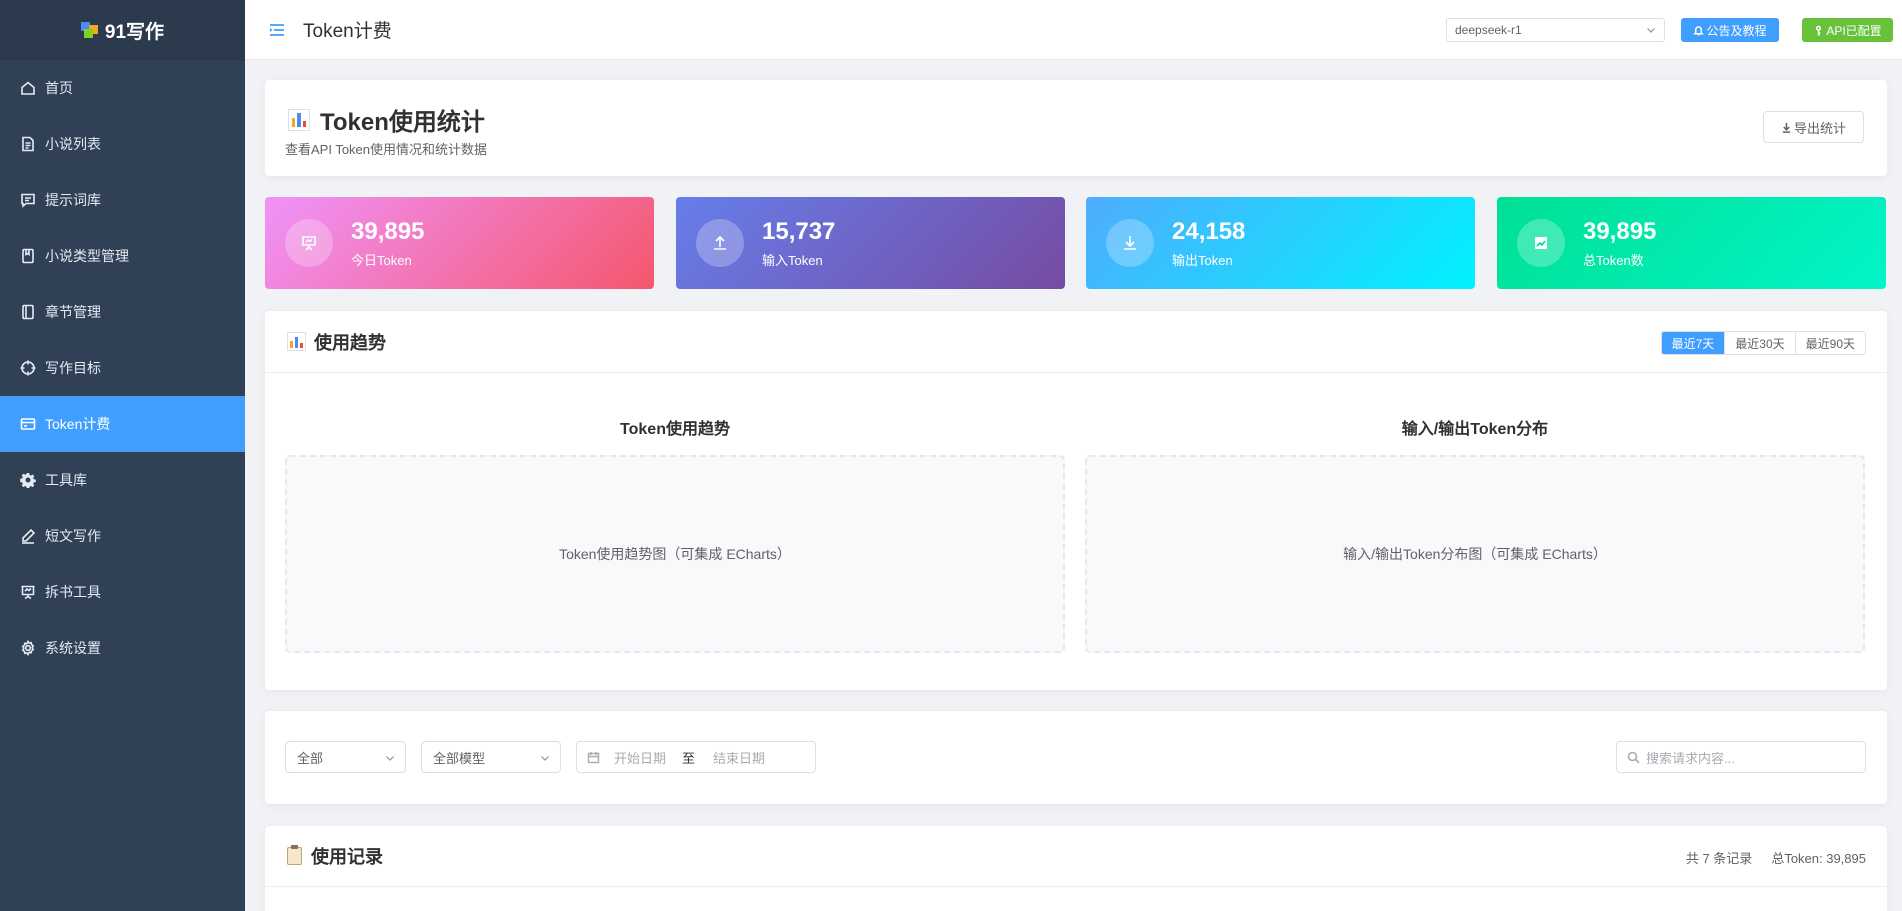 This screenshot has width=1902, height=911. What do you see at coordinates (1829, 343) in the screenshot?
I see `range-90-days: 最近90天` at bounding box center [1829, 343].